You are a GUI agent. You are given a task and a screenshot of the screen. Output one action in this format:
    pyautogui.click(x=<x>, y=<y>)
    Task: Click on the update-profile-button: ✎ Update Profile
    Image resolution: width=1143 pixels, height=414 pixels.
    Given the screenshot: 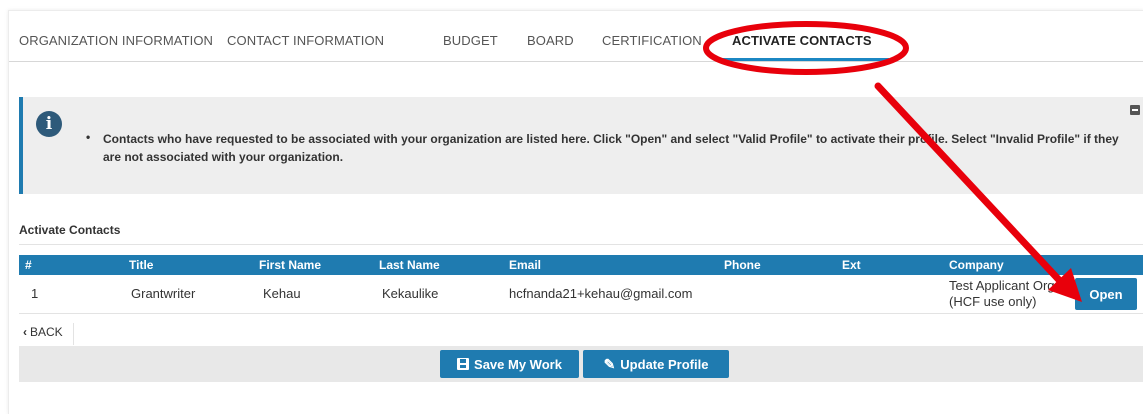 What is the action you would take?
    pyautogui.click(x=656, y=364)
    